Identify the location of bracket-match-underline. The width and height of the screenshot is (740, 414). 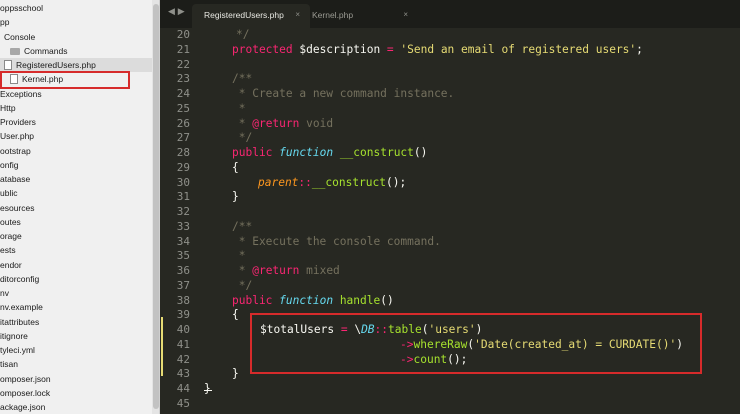
(208, 383).